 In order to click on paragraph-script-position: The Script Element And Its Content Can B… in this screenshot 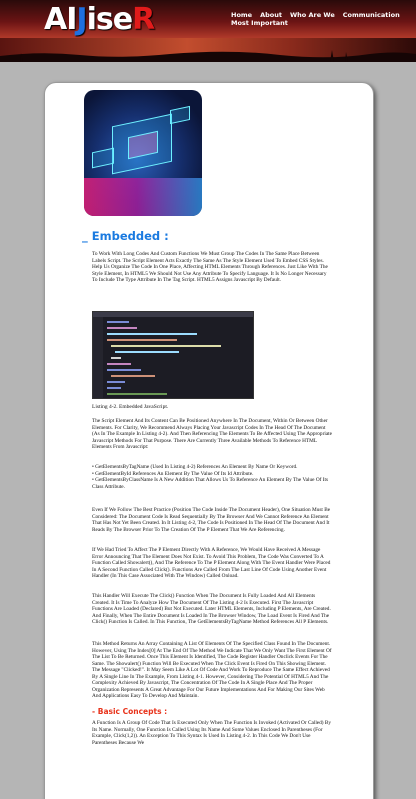, I will do `click(212, 434)`.